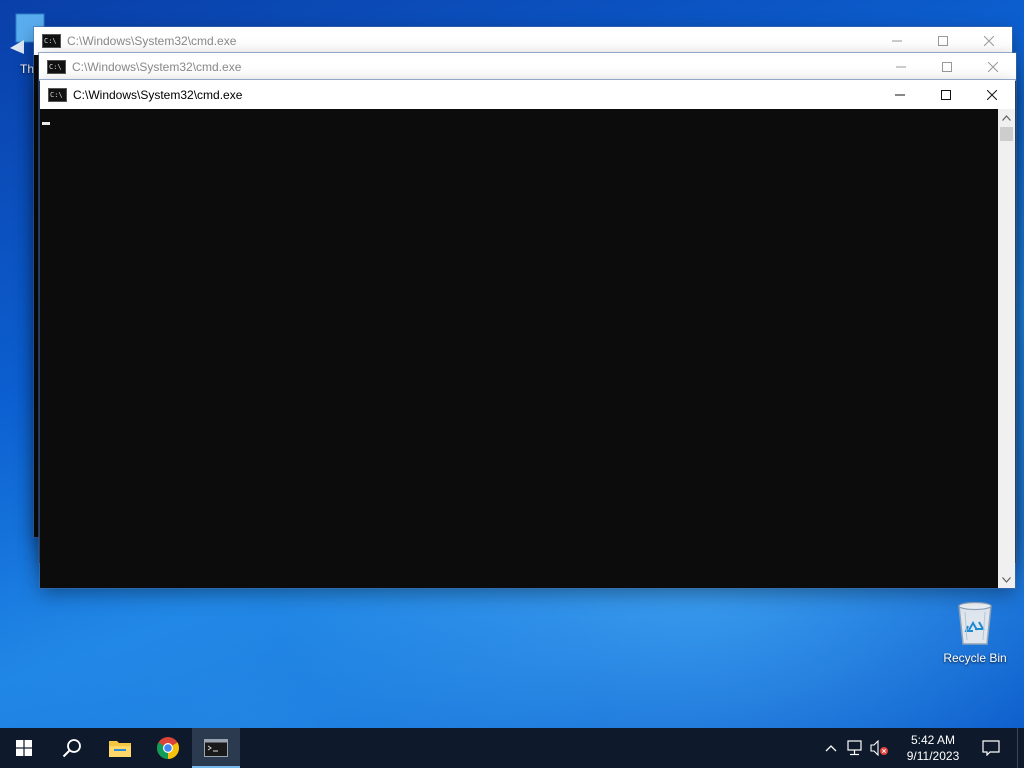 The image size is (1024, 768). What do you see at coordinates (512, 748) in the screenshot?
I see `taskbar: 5:42 AM 9/11/2023` at bounding box center [512, 748].